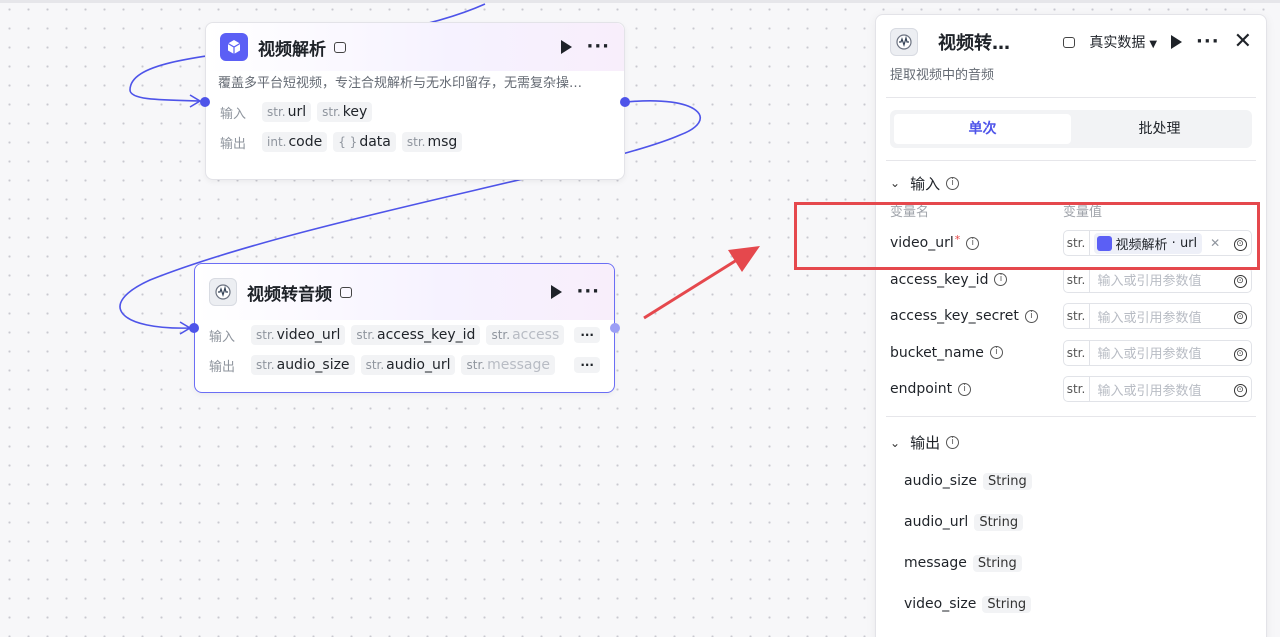 The image size is (1280, 637). I want to click on output-row: message String, so click(1071, 563).